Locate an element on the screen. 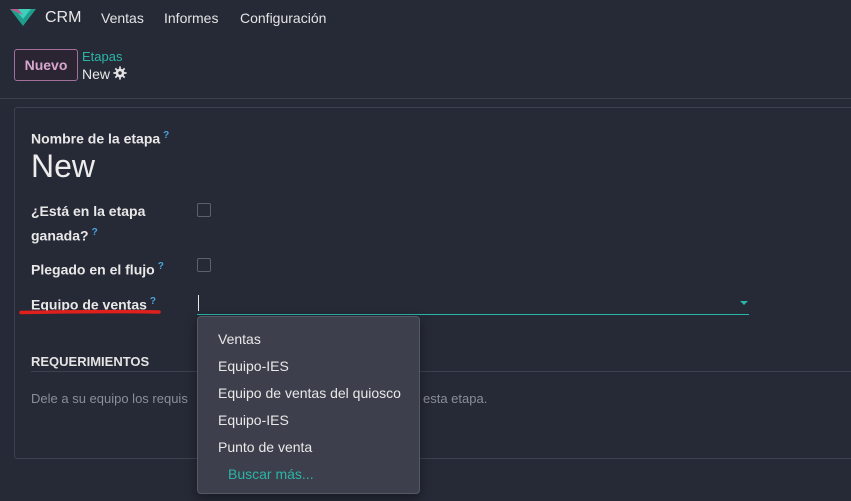 The image size is (851, 501). folded-checkbox is located at coordinates (204, 265).